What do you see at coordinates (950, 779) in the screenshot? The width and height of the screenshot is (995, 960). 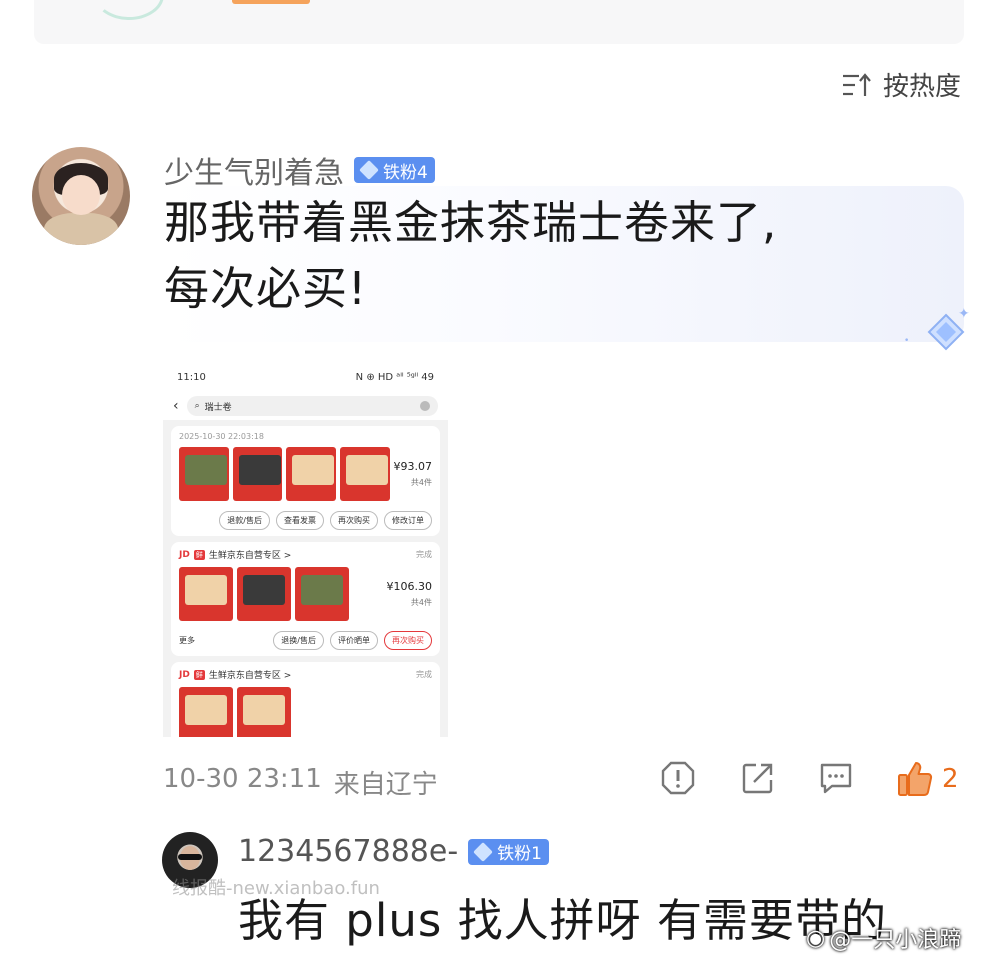 I see `like-count: 2` at bounding box center [950, 779].